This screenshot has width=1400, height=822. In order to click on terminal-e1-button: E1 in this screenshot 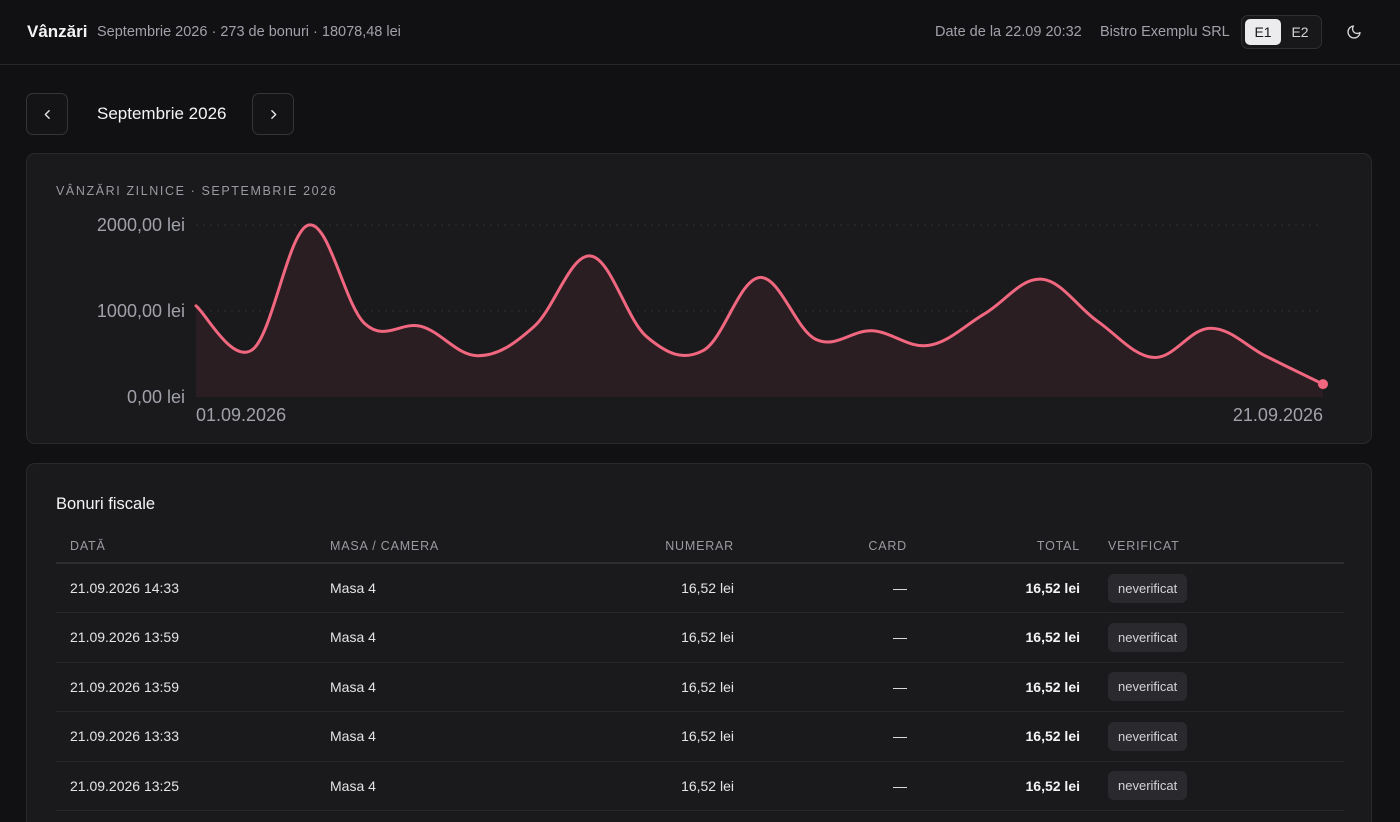, I will do `click(1263, 32)`.